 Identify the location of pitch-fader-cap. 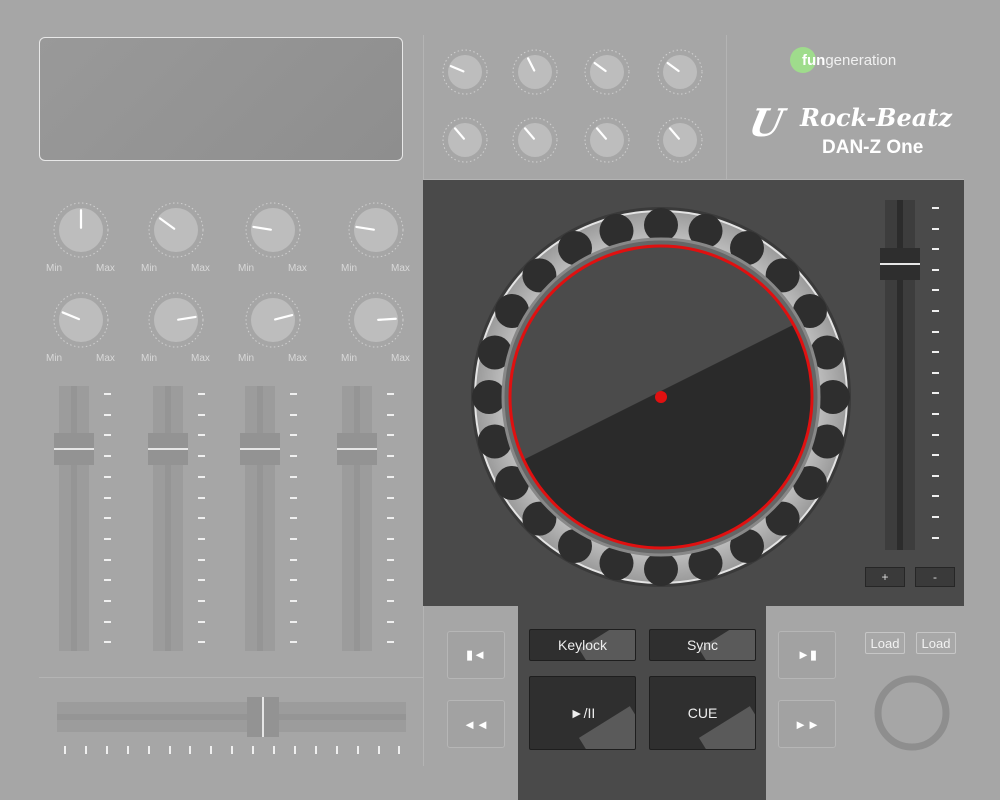
(900, 263).